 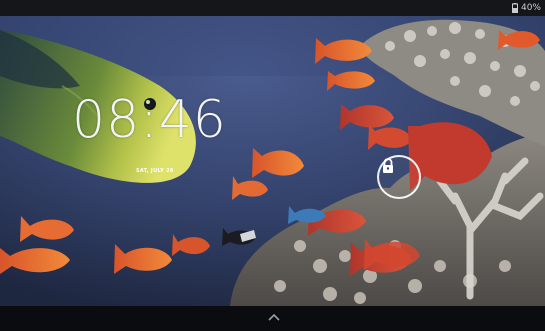 I want to click on battery-percentage: 40%, so click(x=530, y=8).